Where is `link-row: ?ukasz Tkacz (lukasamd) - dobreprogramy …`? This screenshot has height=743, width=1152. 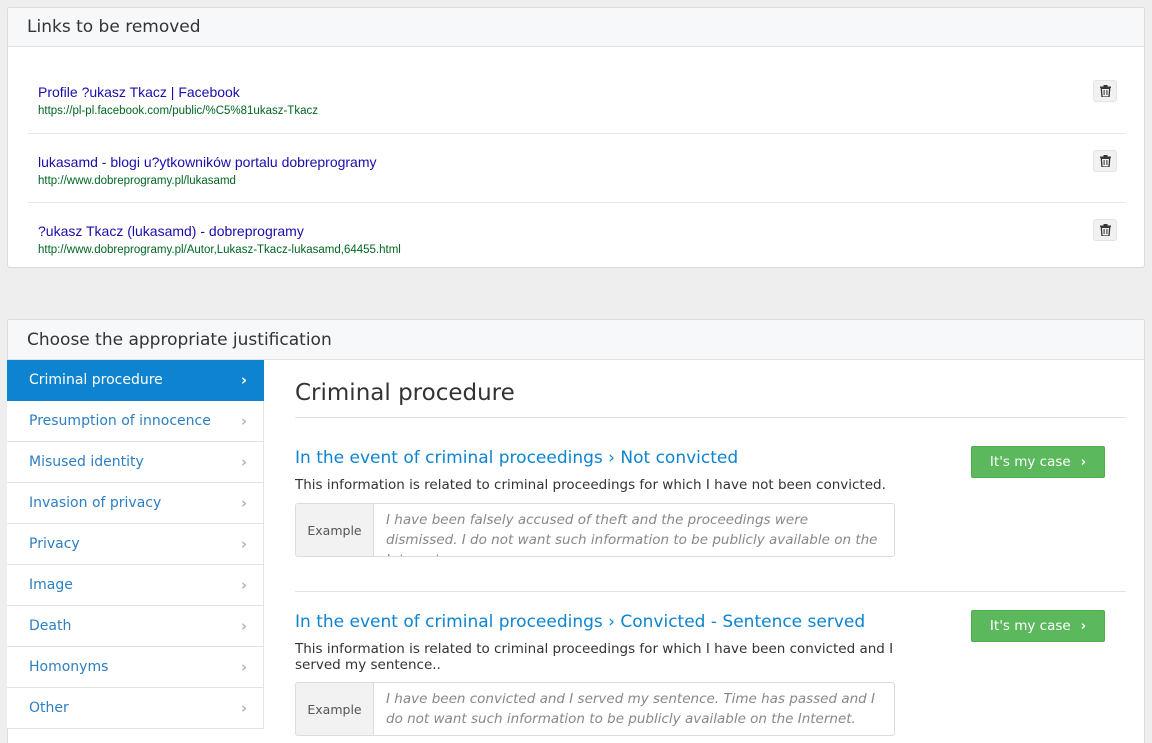 link-row: ?ukasz Tkacz (lukasamd) - dobreprogramy … is located at coordinates (576, 236).